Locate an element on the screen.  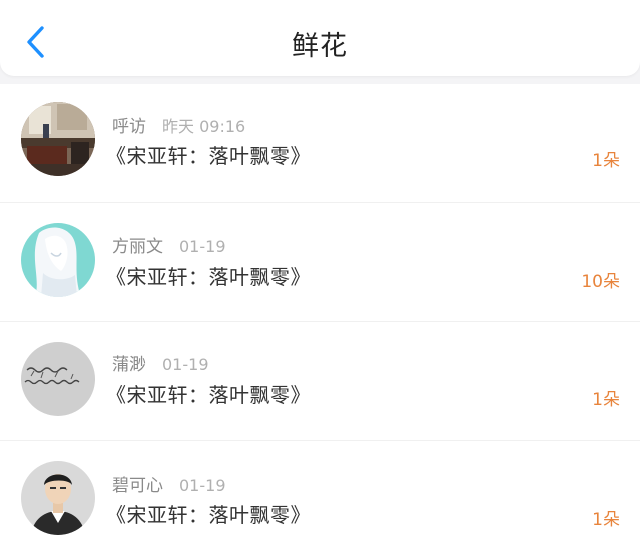
cartoon-man-avatar is located at coordinates (58, 498).